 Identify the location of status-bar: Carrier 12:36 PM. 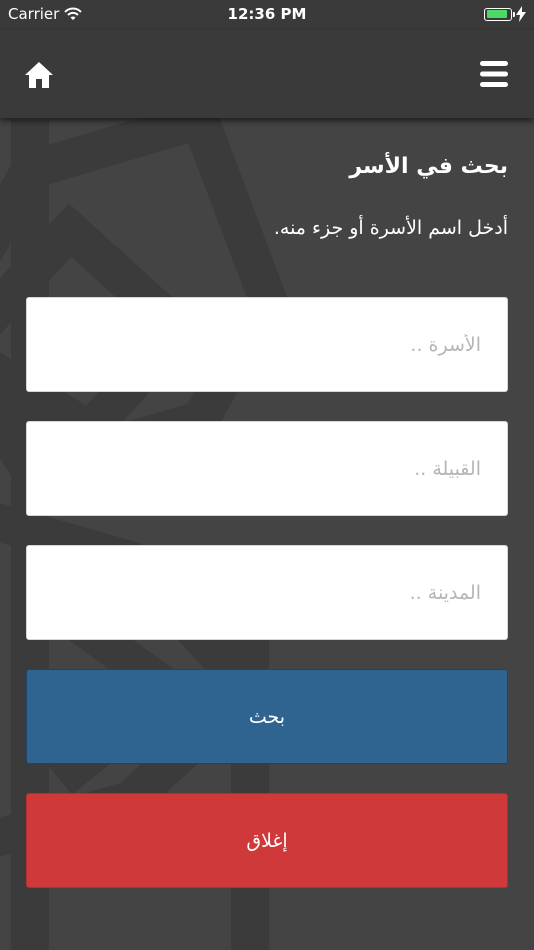
(267, 15).